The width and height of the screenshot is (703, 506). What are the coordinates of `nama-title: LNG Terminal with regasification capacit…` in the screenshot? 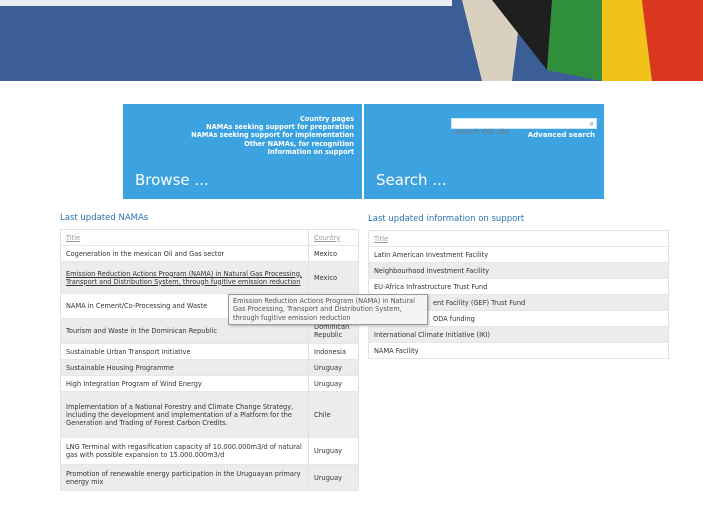 It's located at (184, 451).